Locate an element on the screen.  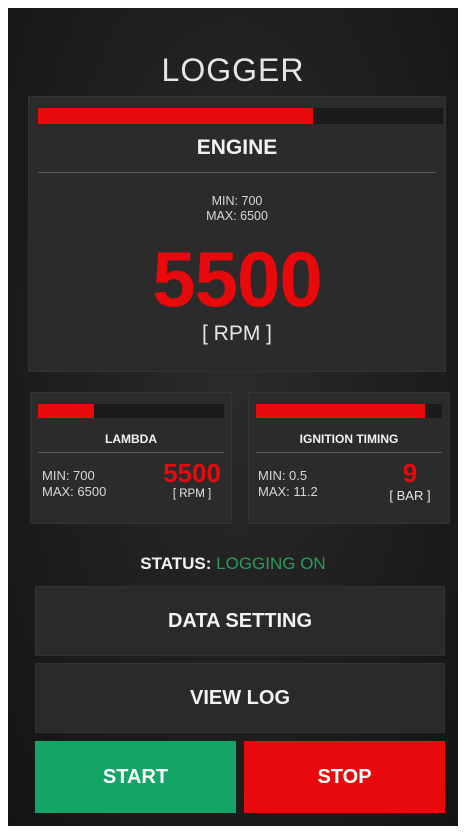
engine-min: MIN: 700 is located at coordinates (237, 201).